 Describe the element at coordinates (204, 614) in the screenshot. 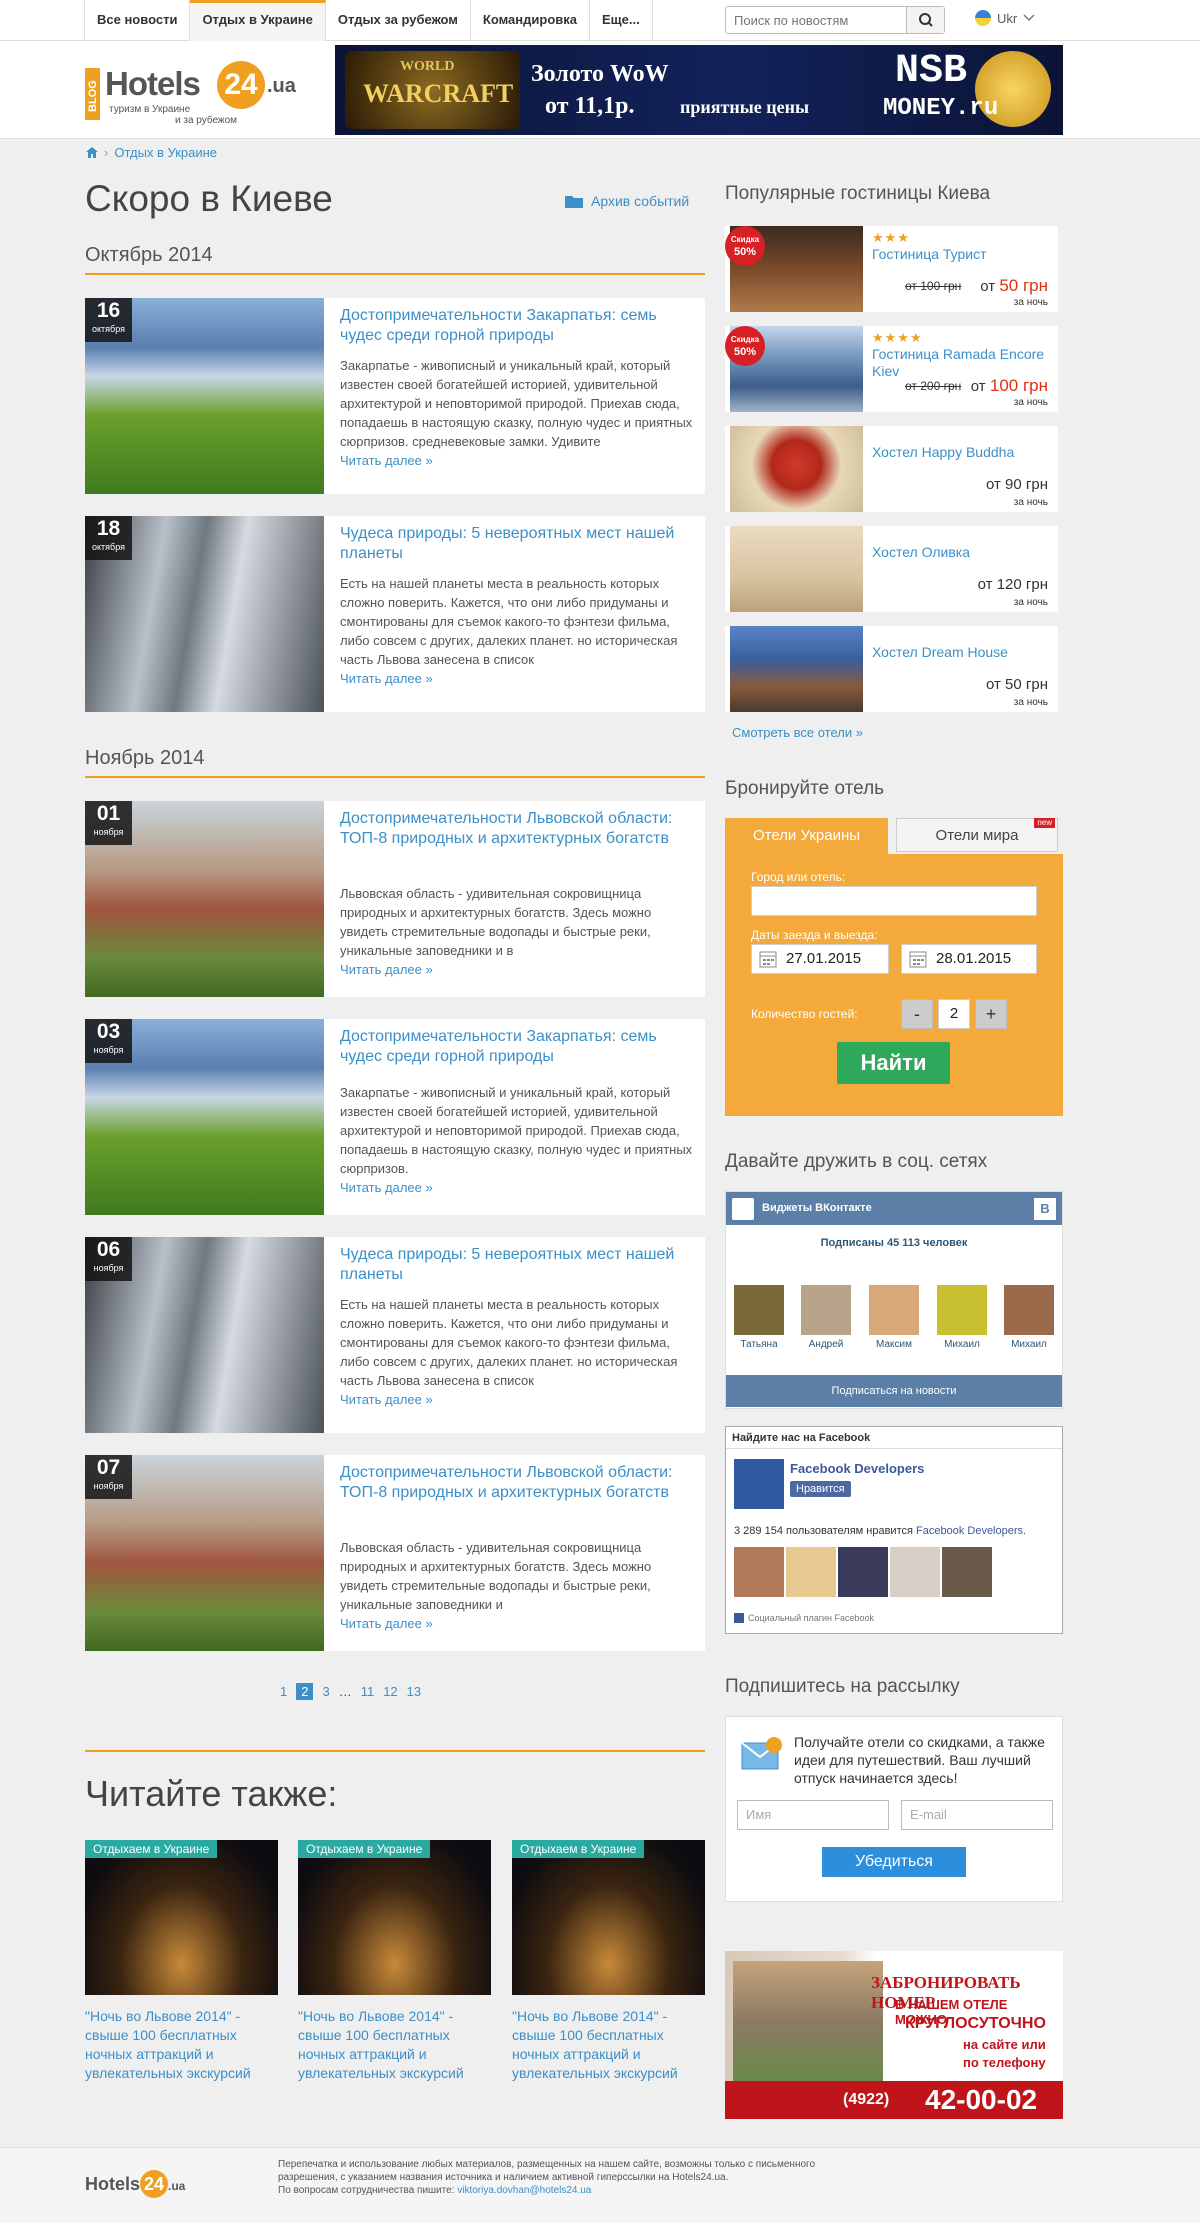

I see `article-image: 18 октября` at that location.